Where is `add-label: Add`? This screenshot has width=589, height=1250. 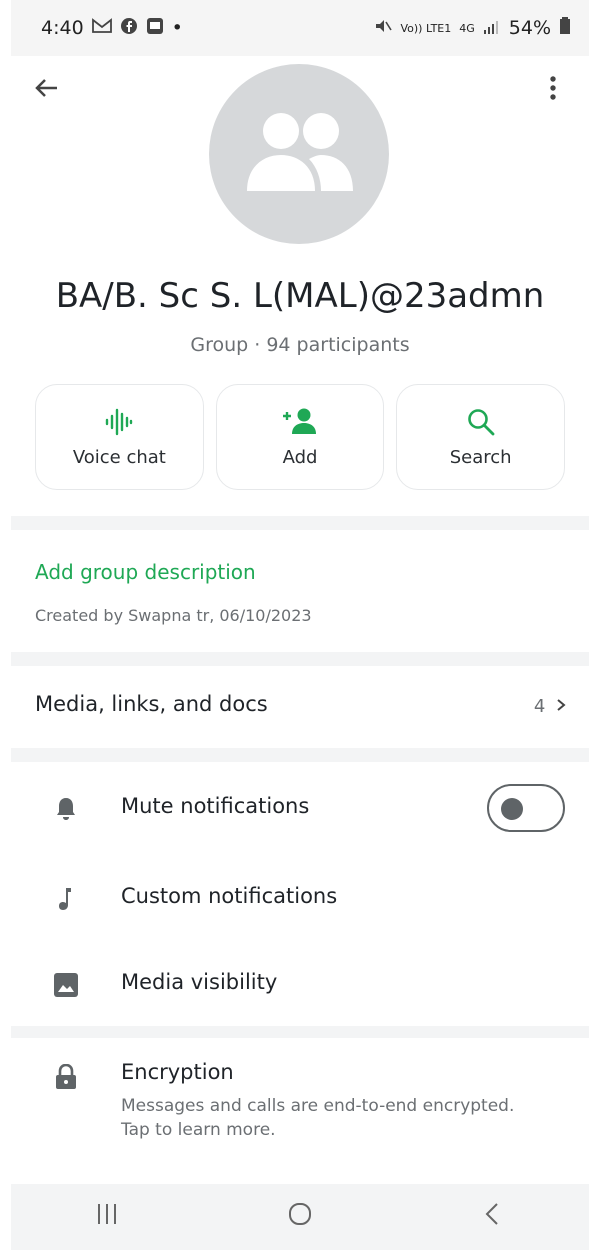
add-label: Add is located at coordinates (300, 457).